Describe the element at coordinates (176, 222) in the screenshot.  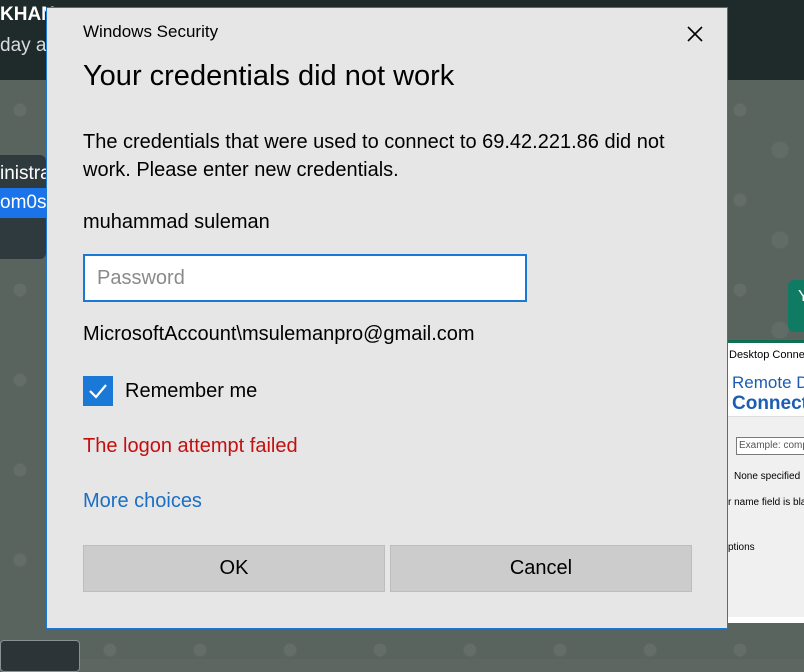
I see `username-label: muhammad suleman` at that location.